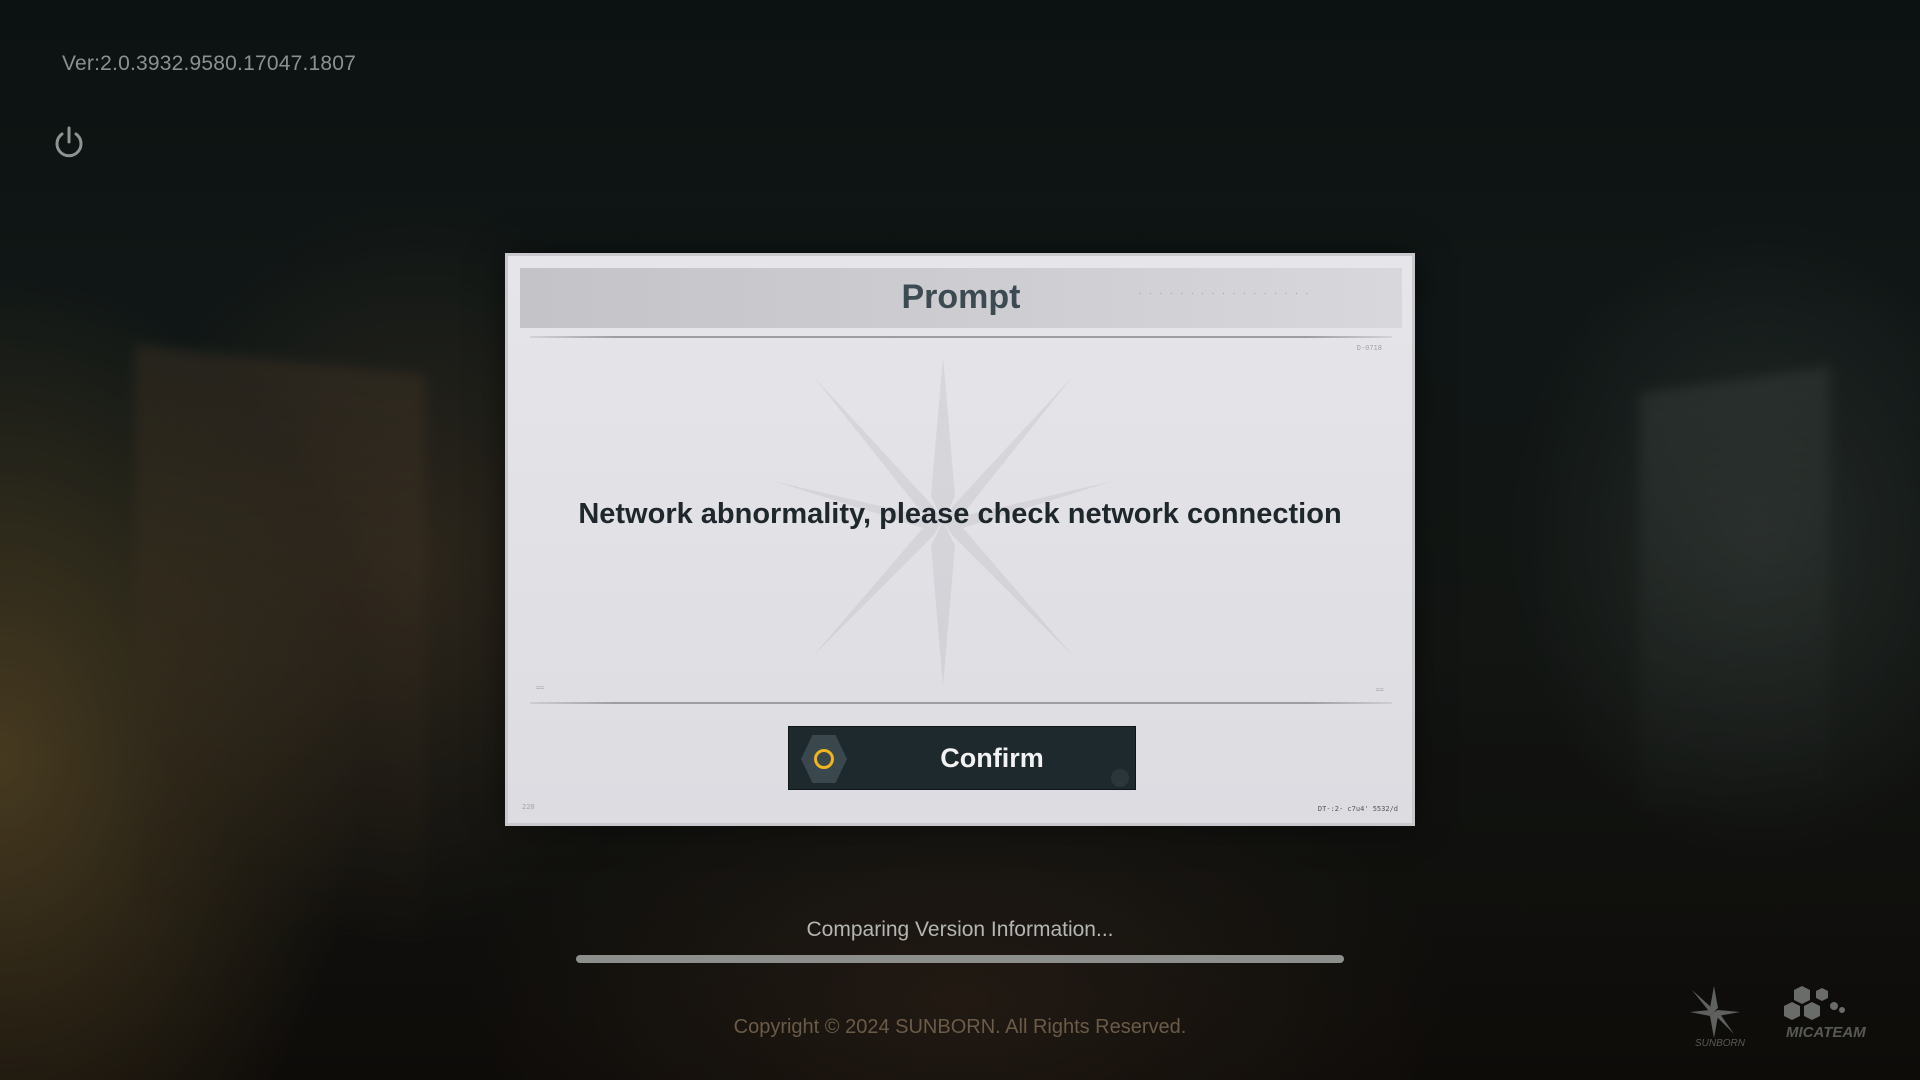 The width and height of the screenshot is (1920, 1080). What do you see at coordinates (1120, 778) in the screenshot?
I see `button-decoration` at bounding box center [1120, 778].